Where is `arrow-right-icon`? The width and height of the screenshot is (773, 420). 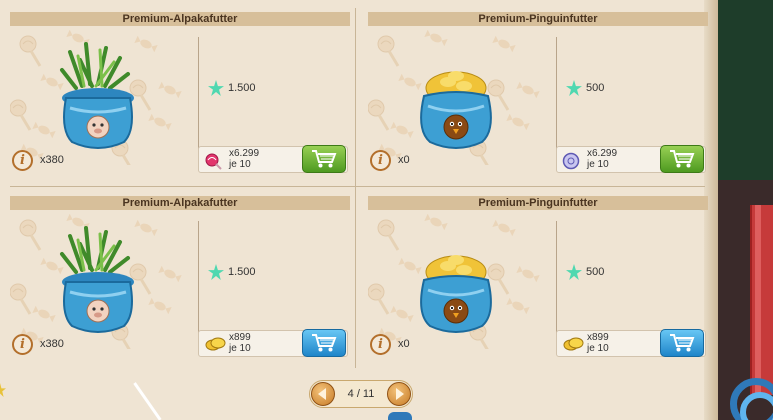 arrow-right-icon is located at coordinates (400, 394).